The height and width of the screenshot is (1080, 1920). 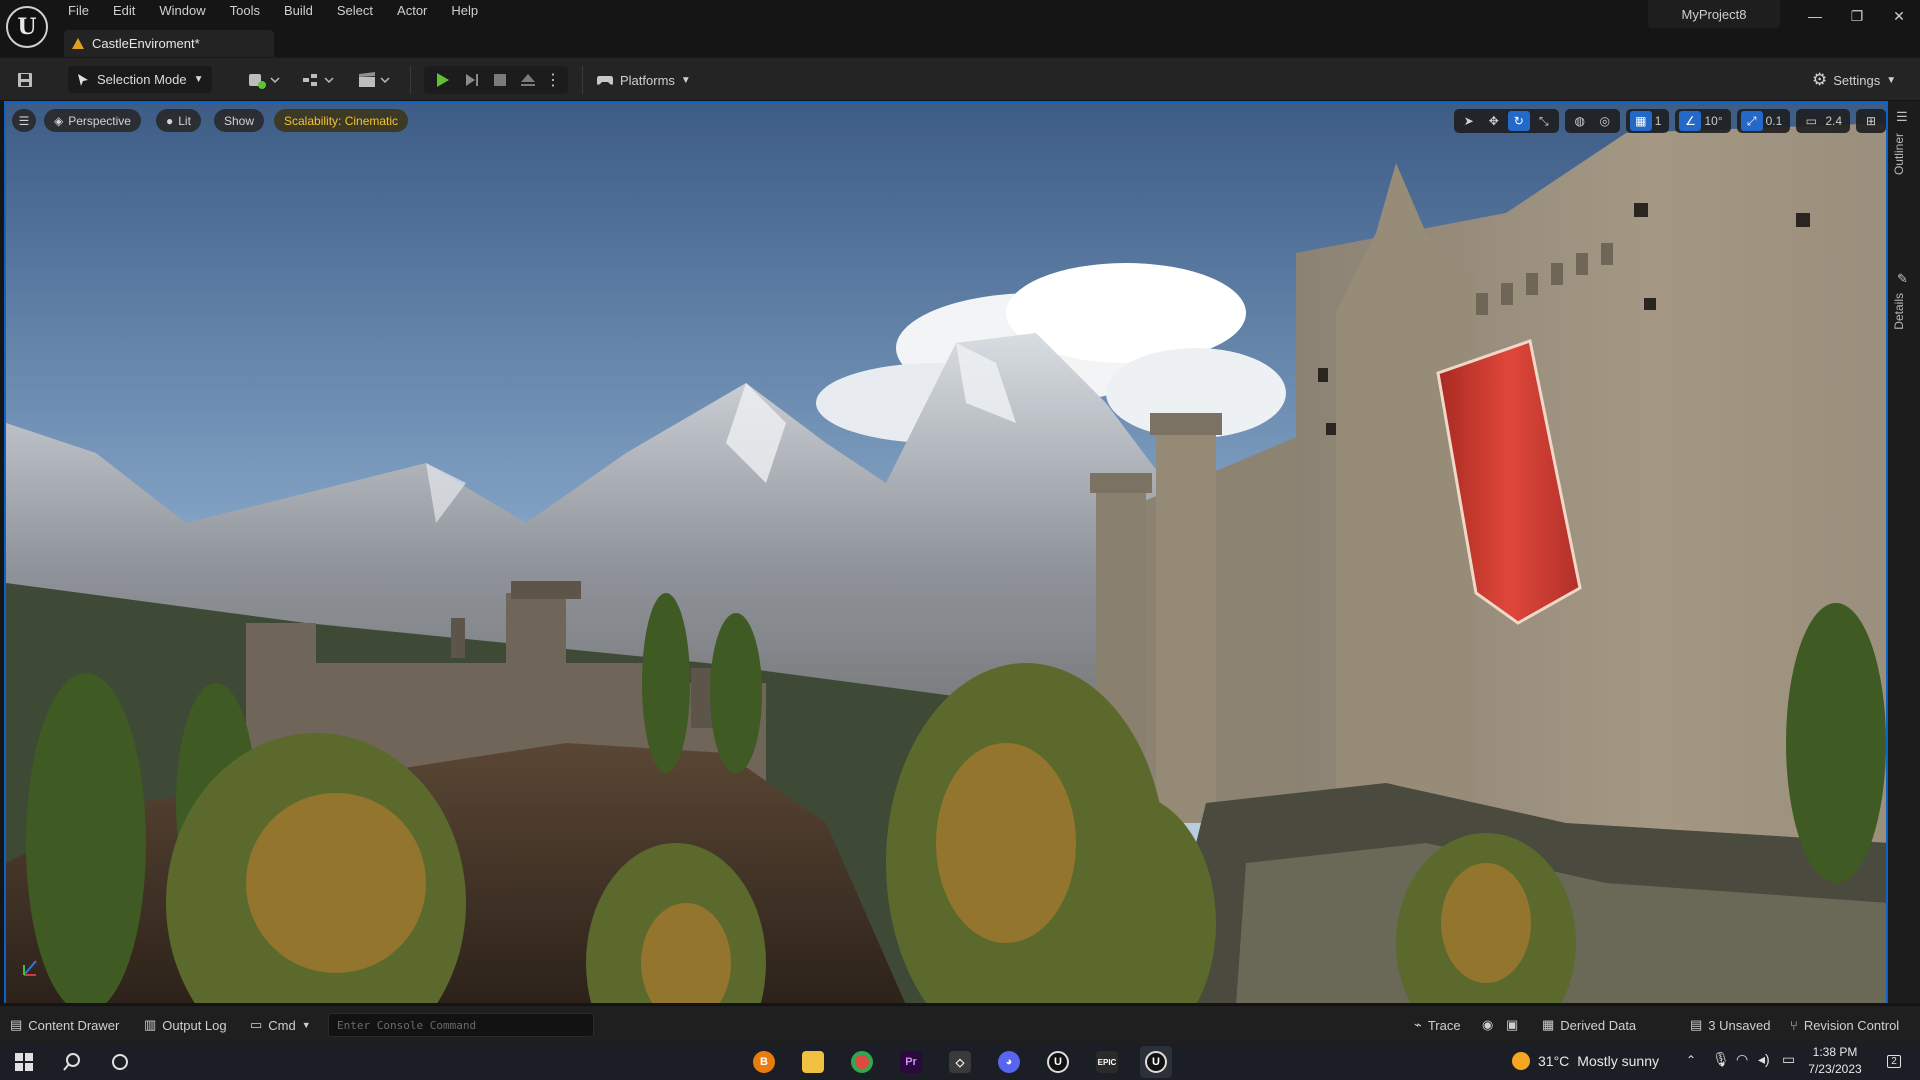 What do you see at coordinates (1902, 279) in the screenshot?
I see `details-icon: ✎` at bounding box center [1902, 279].